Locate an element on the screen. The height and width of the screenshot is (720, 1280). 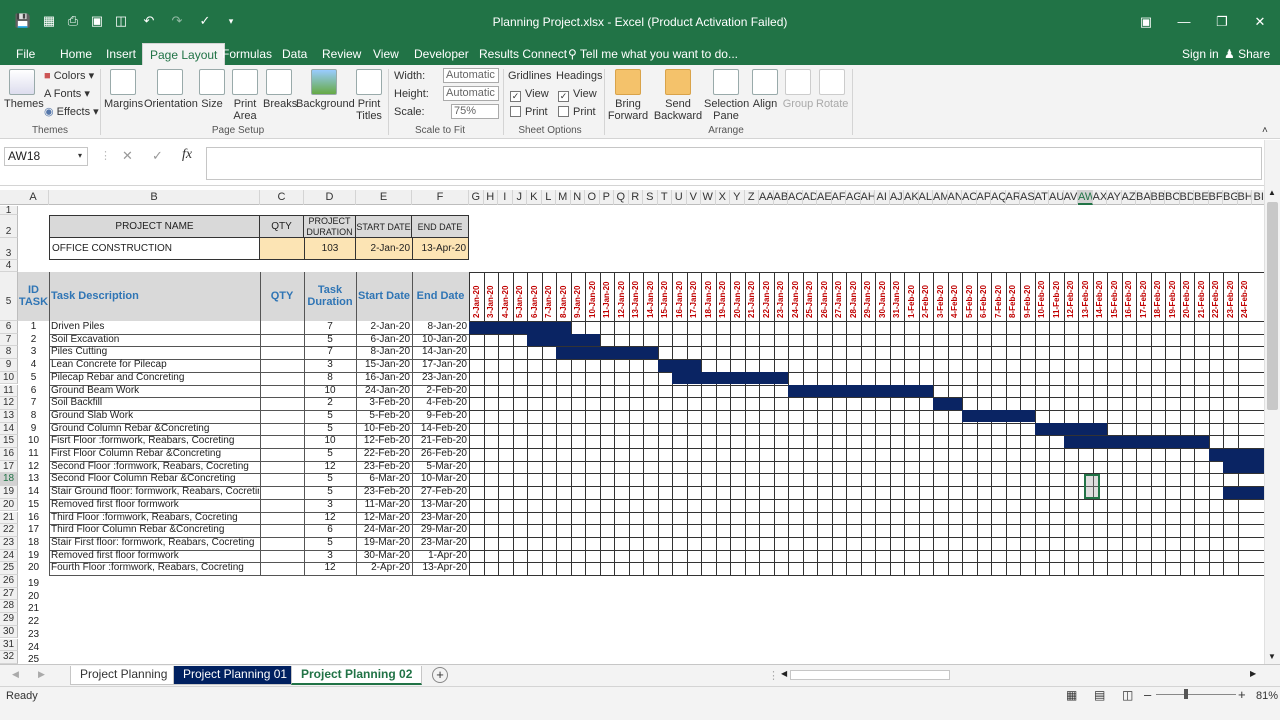
task-end-date: 8-Jan-20 is located at coordinates (439, 327).